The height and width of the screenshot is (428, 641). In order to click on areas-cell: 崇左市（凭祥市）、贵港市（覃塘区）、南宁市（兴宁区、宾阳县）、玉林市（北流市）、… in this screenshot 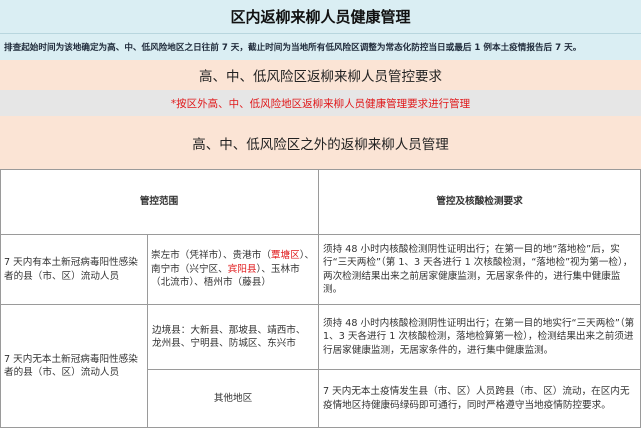, I will do `click(233, 270)`.